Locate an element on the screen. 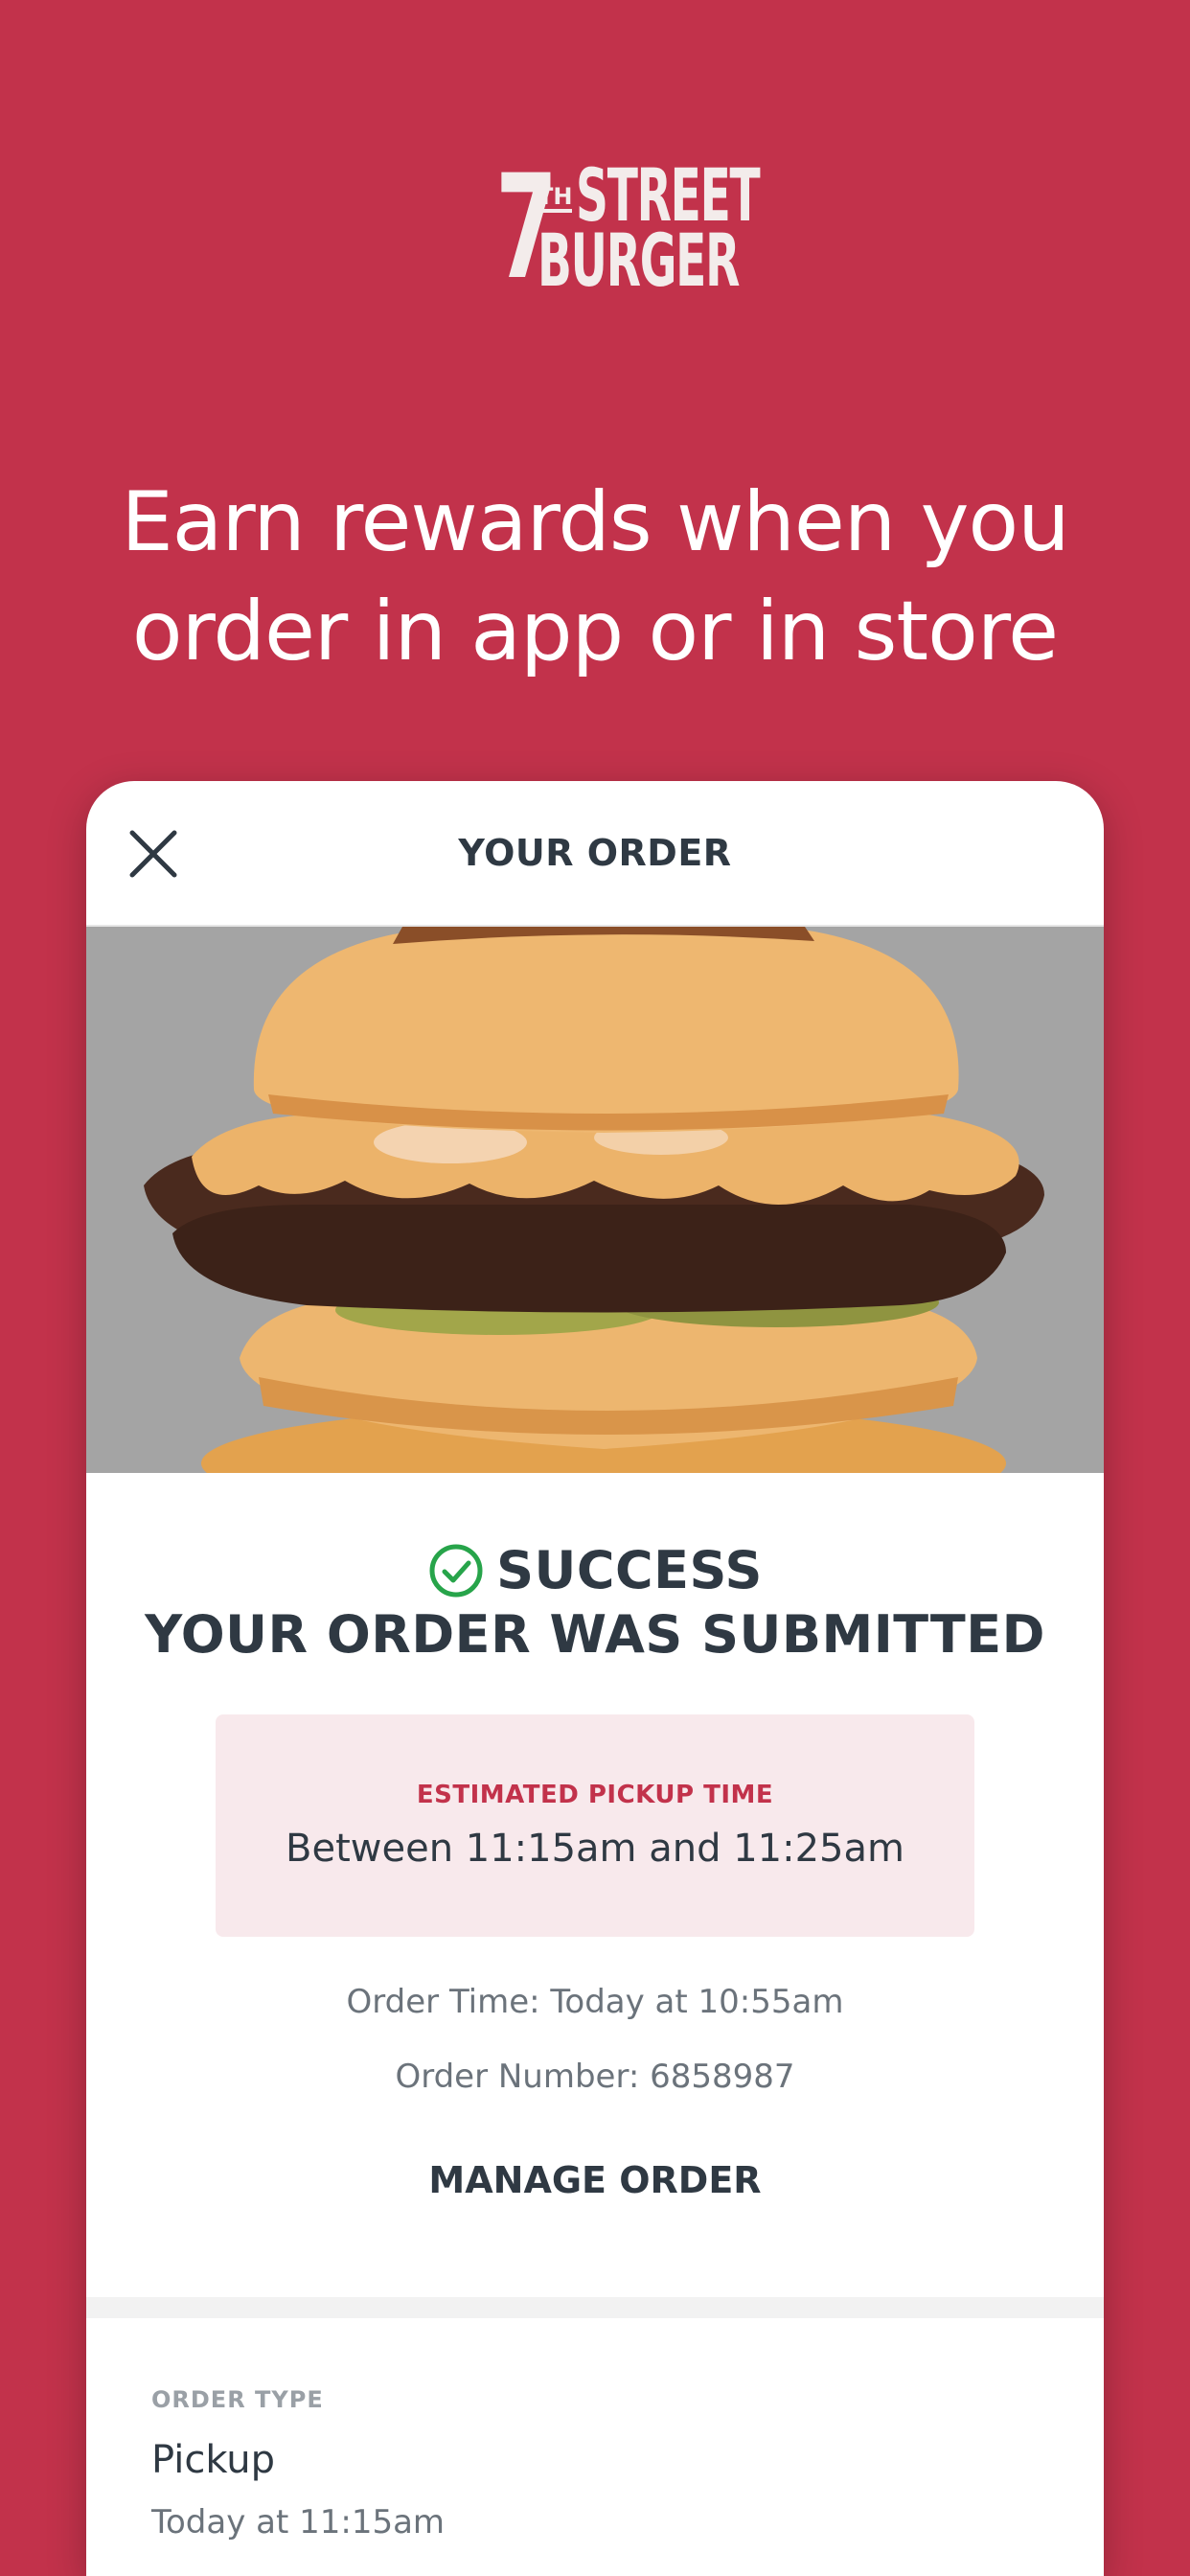 The width and height of the screenshot is (1190, 2576). order-type-section: ORDER TYPE Pickup Today at 11:15am is located at coordinates (298, 2464).